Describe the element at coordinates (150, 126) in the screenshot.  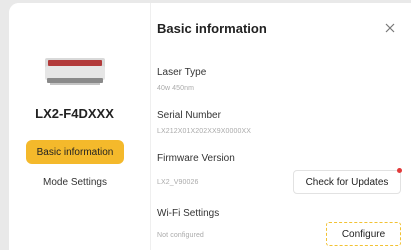
I see `divider` at that location.